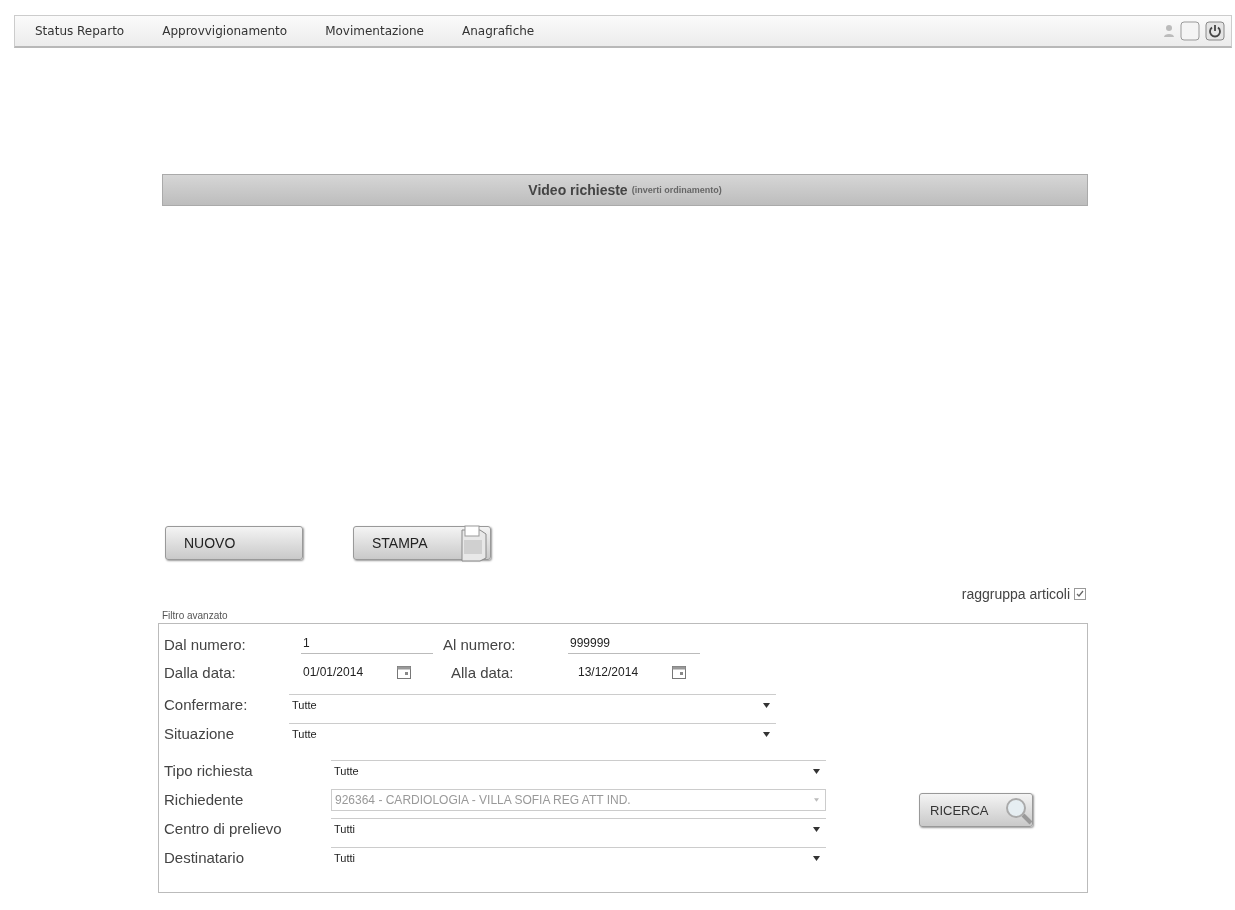  What do you see at coordinates (976, 810) in the screenshot?
I see `search-button: RICERCA` at bounding box center [976, 810].